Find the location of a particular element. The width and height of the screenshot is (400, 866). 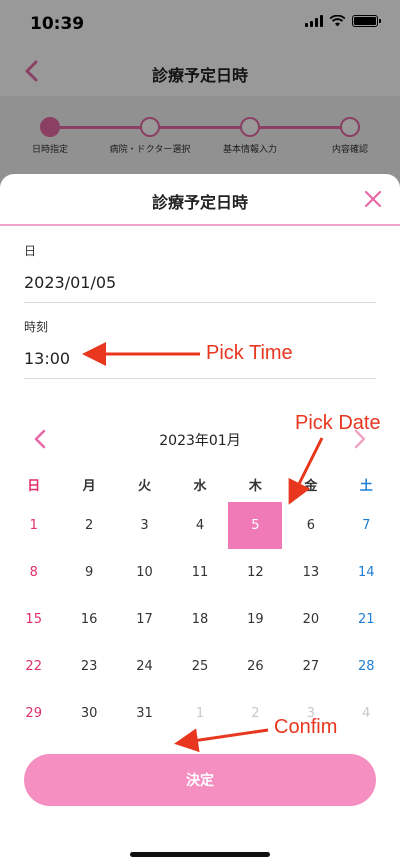

calendar-day-number: 23 is located at coordinates (89, 666).